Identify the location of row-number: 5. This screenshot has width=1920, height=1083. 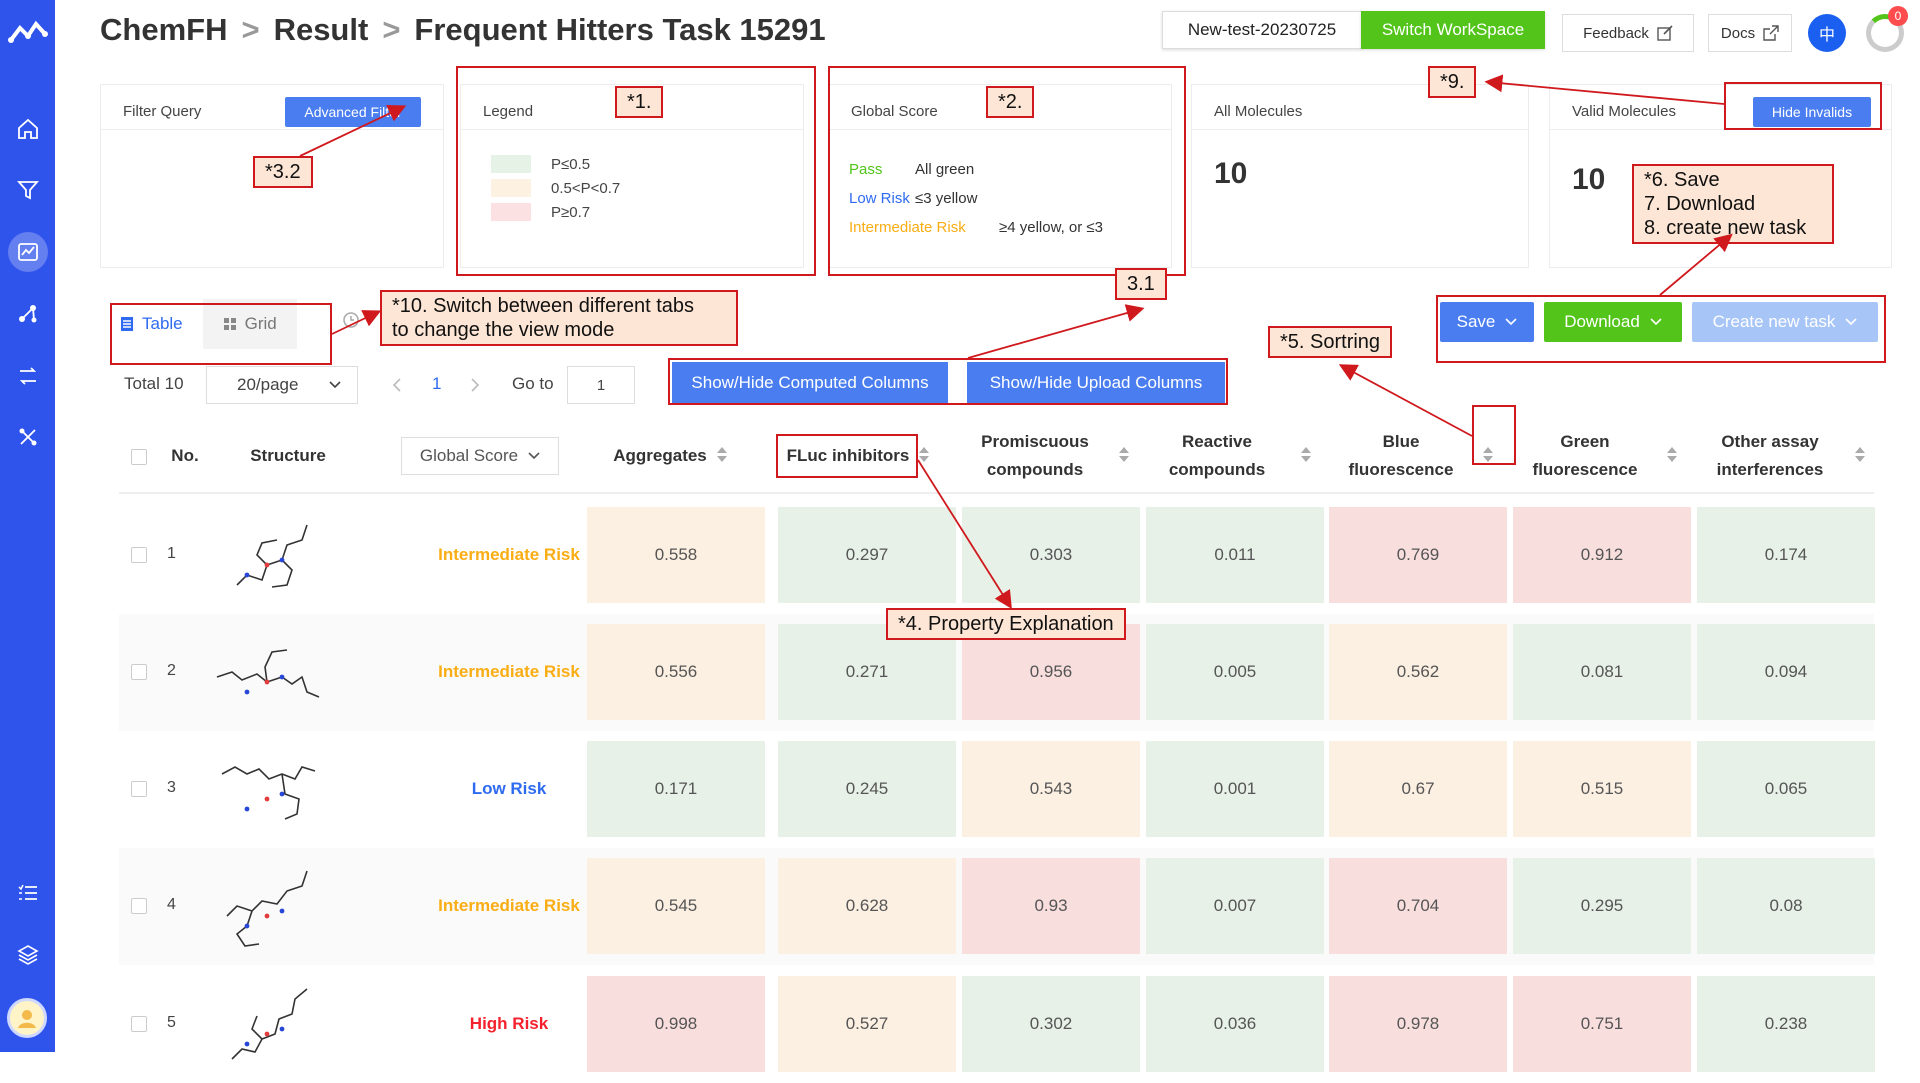
(171, 1022).